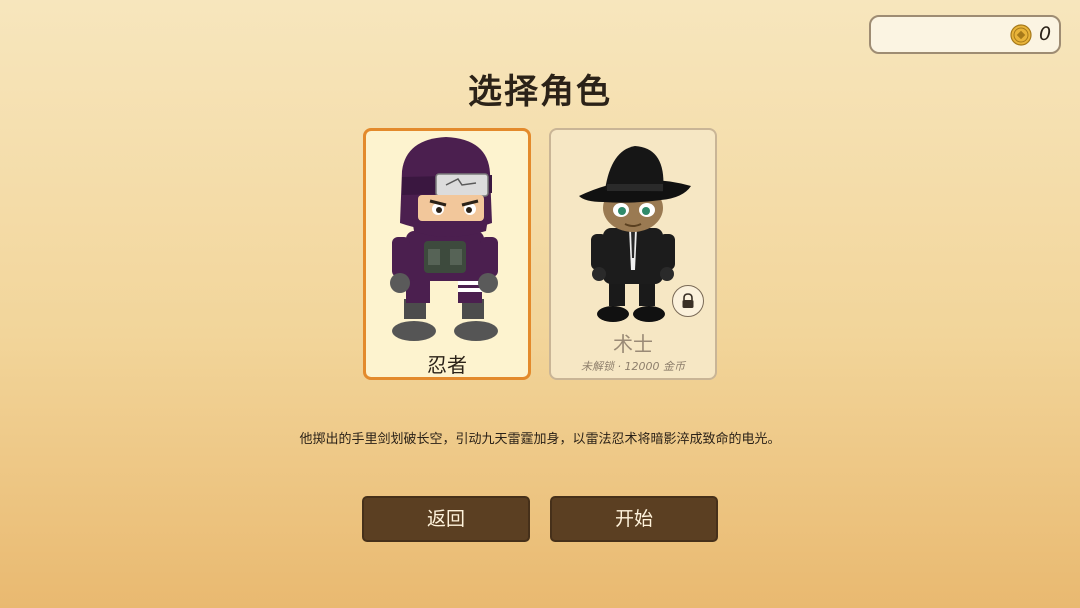 The width and height of the screenshot is (1080, 608). I want to click on back-button: 返回, so click(446, 519).